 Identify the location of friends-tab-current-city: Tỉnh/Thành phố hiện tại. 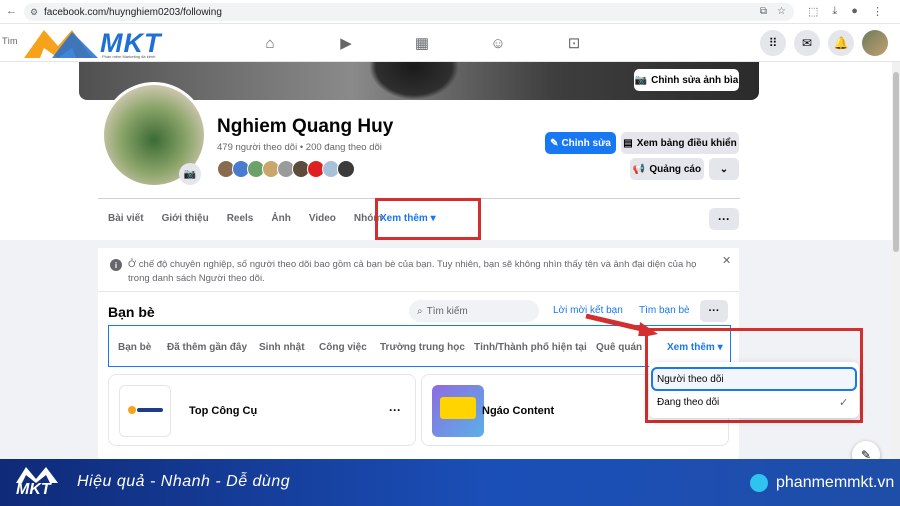
(530, 347).